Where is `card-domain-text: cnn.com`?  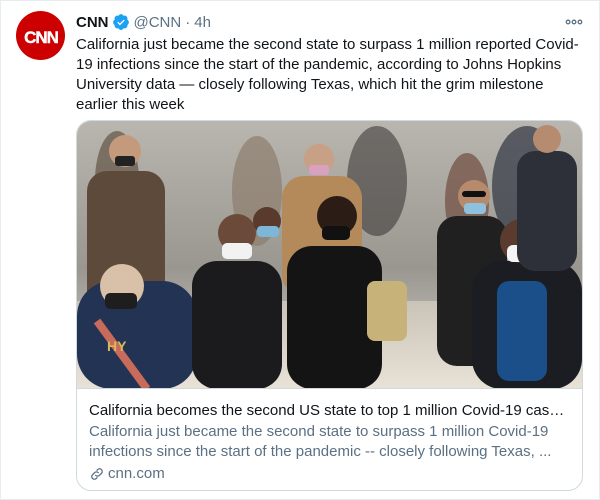 card-domain-text: cnn.com is located at coordinates (136, 473).